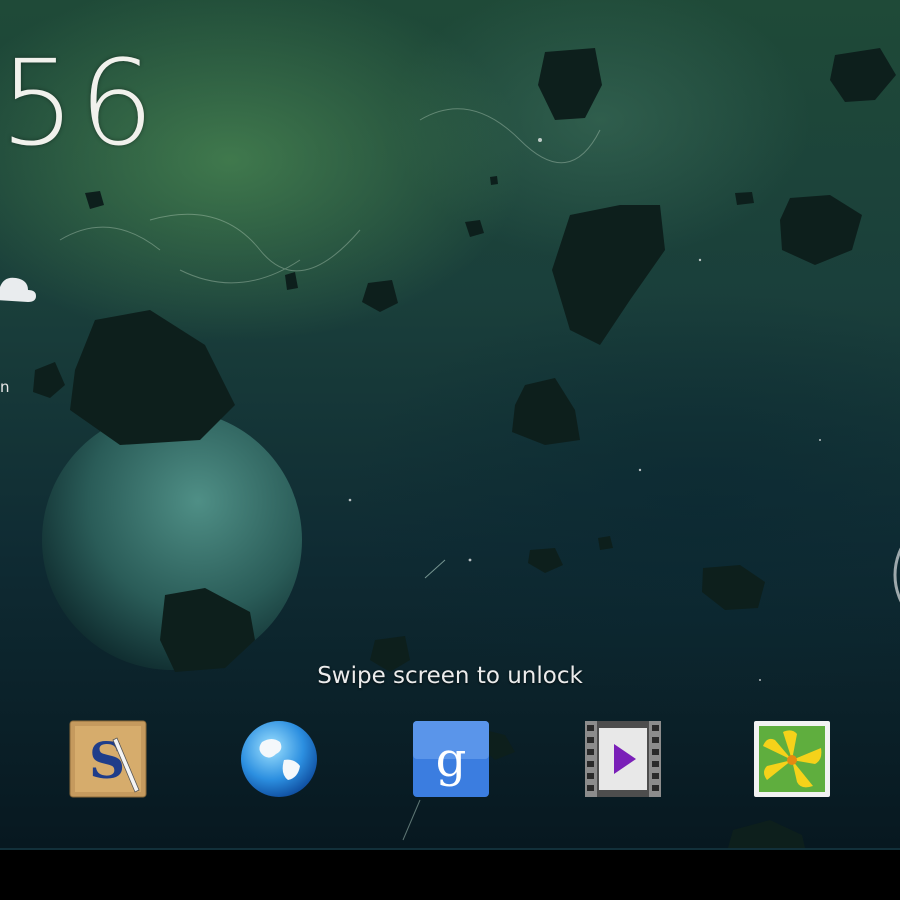 The height and width of the screenshot is (900, 900). Describe the element at coordinates (792, 759) in the screenshot. I see `flower-gallery-icon` at that location.